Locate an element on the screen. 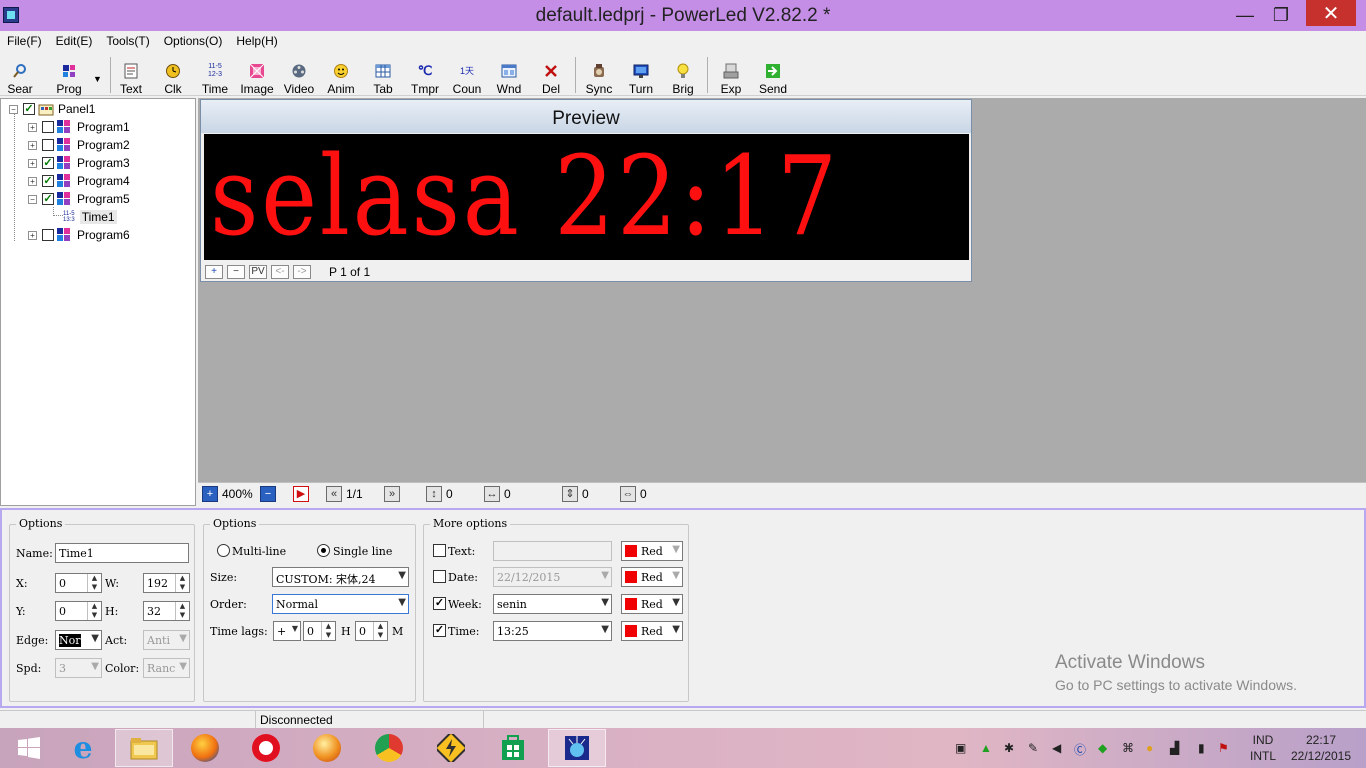  menu-help: Help(H) is located at coordinates (256, 41).